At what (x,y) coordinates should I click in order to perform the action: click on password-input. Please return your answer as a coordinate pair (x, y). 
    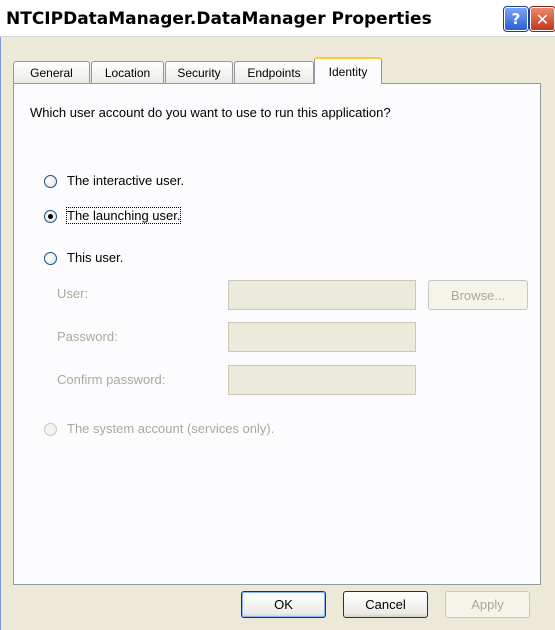
    Looking at the image, I should click on (322, 337).